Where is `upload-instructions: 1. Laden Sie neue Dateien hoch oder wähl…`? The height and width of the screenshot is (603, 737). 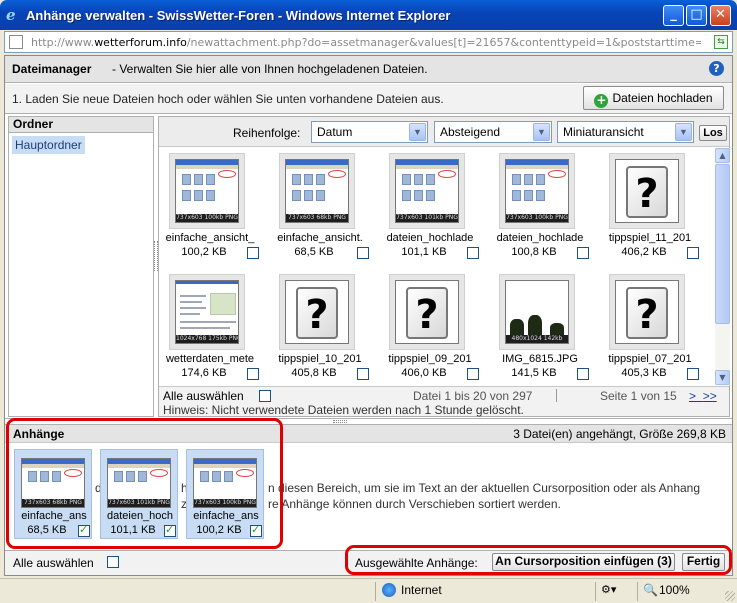
upload-instructions: 1. Laden Sie neue Dateien hoch oder wähl… is located at coordinates (228, 99).